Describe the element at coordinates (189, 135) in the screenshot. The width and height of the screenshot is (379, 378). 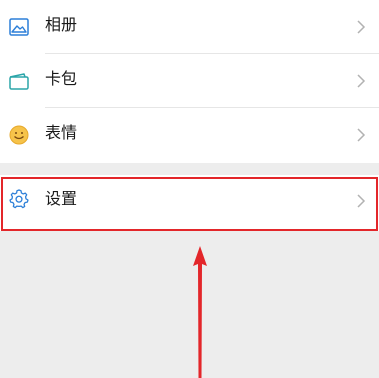
I see `menu-item-emoji: 表情` at that location.